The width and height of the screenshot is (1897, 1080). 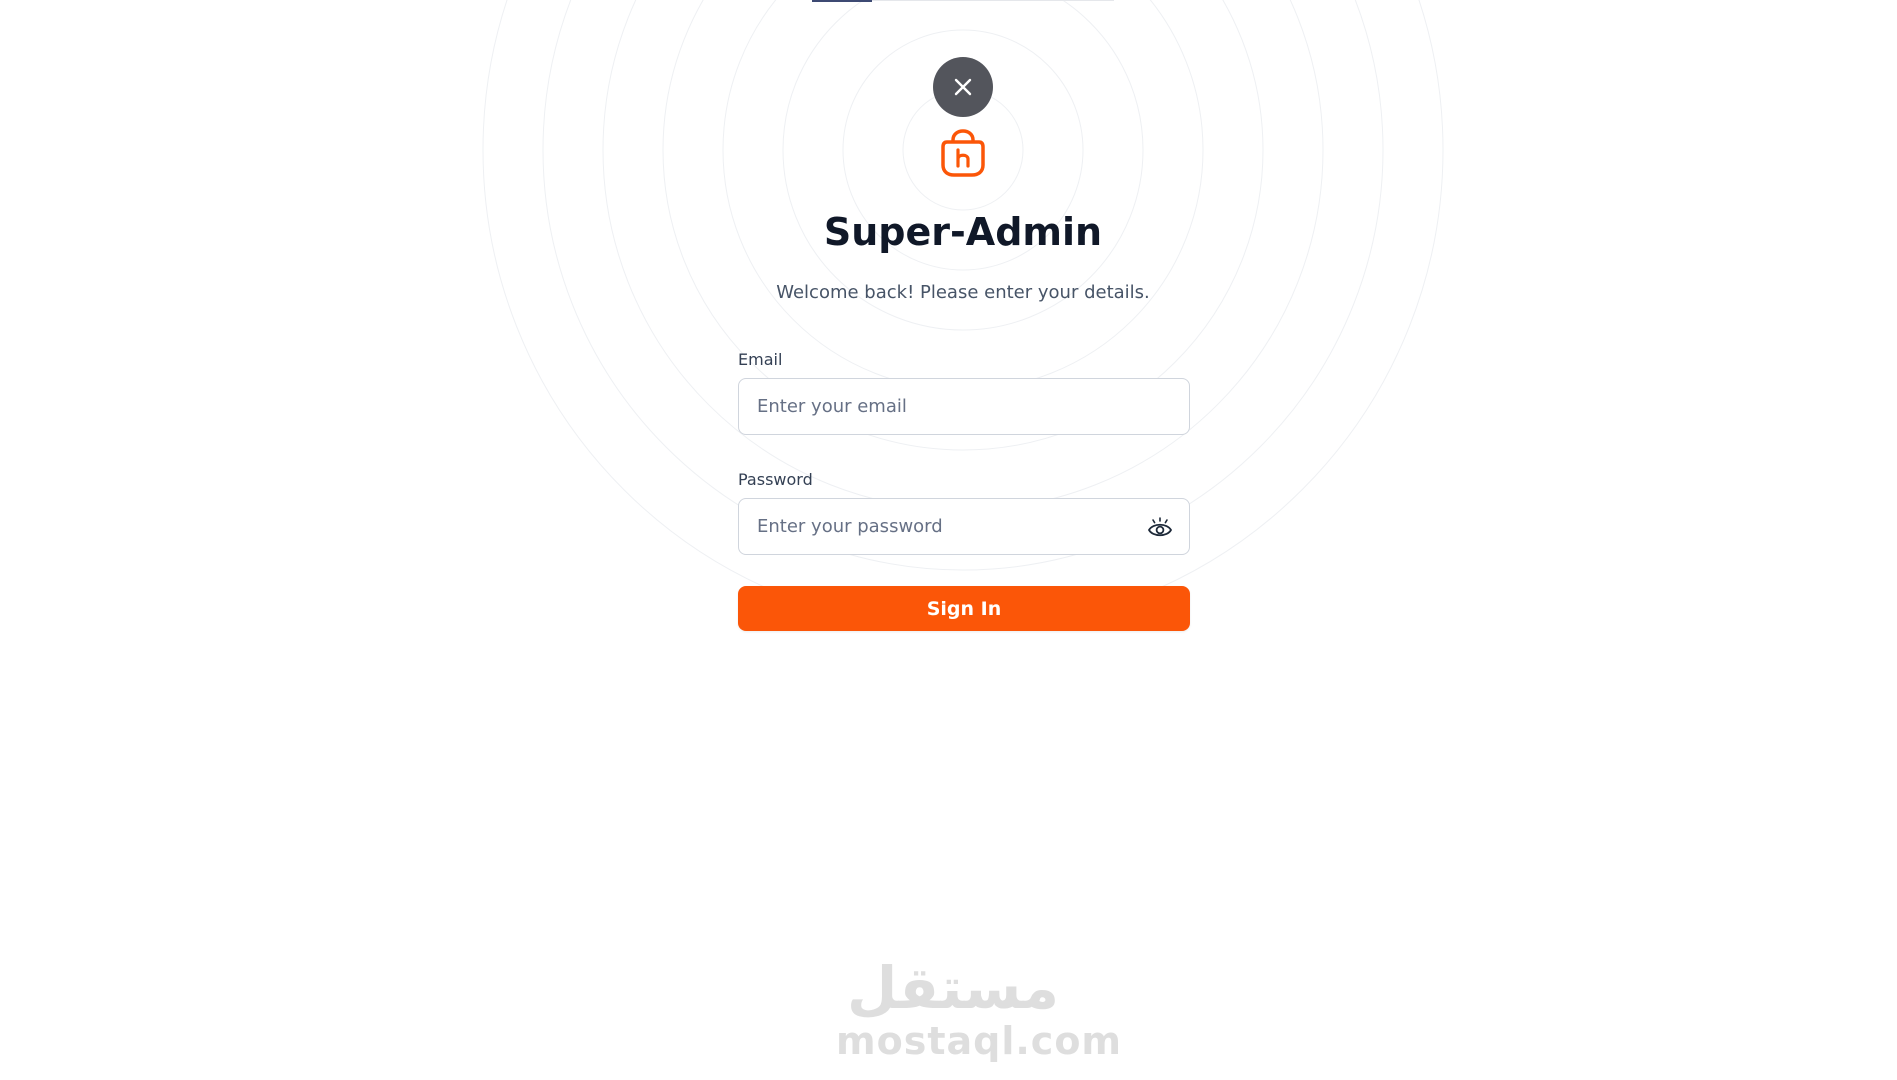 I want to click on watermark-logo: مستقل mostaql.com, so click(x=979, y=1012).